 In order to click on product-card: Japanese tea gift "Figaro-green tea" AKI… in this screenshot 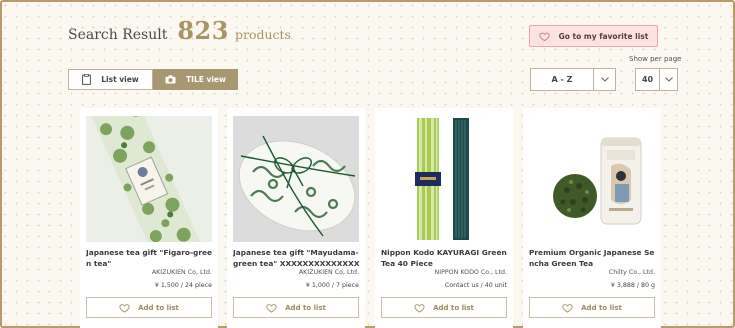, I will do `click(149, 218)`.